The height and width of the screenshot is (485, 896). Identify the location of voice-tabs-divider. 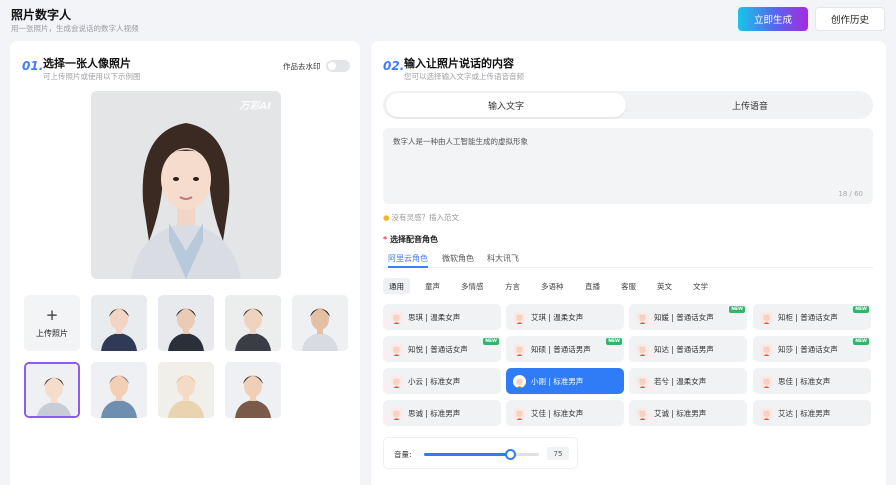
(628, 267).